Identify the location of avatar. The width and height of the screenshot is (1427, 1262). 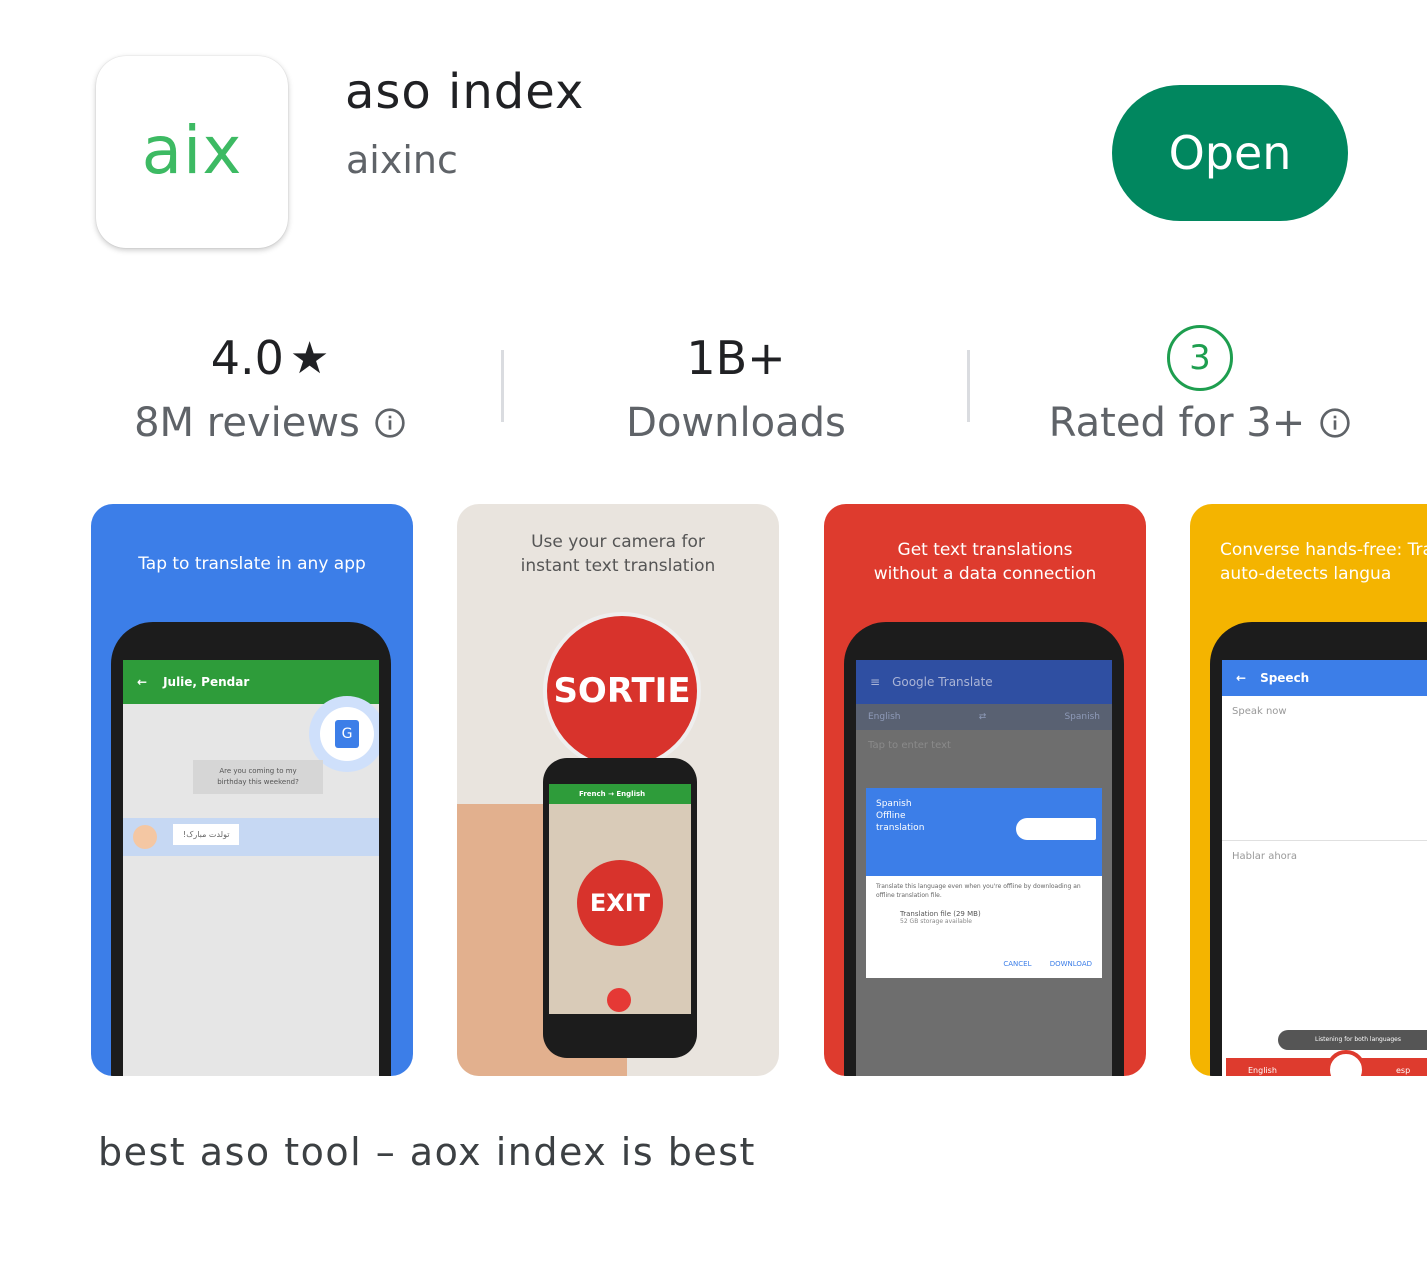
(145, 837).